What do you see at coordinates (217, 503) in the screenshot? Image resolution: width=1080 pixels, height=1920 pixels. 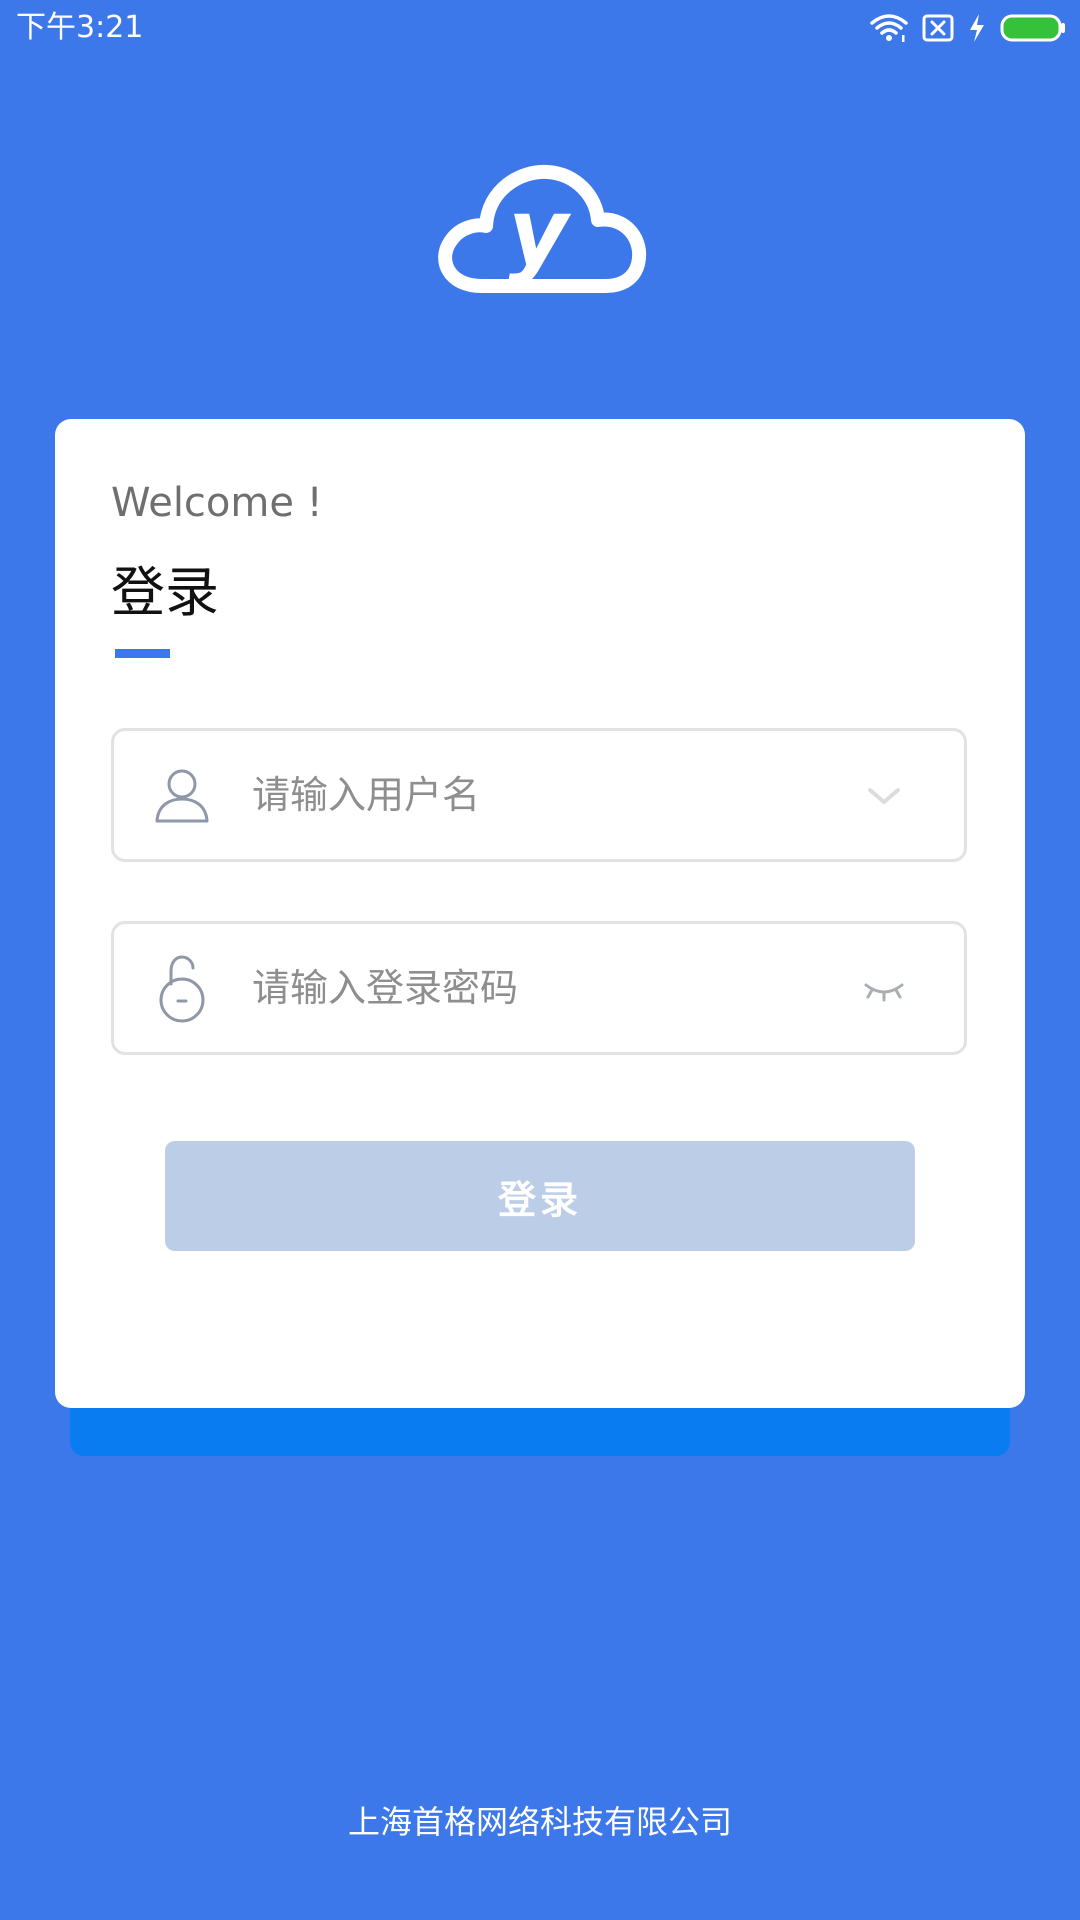 I see `welcome-text: Welcome !` at bounding box center [217, 503].